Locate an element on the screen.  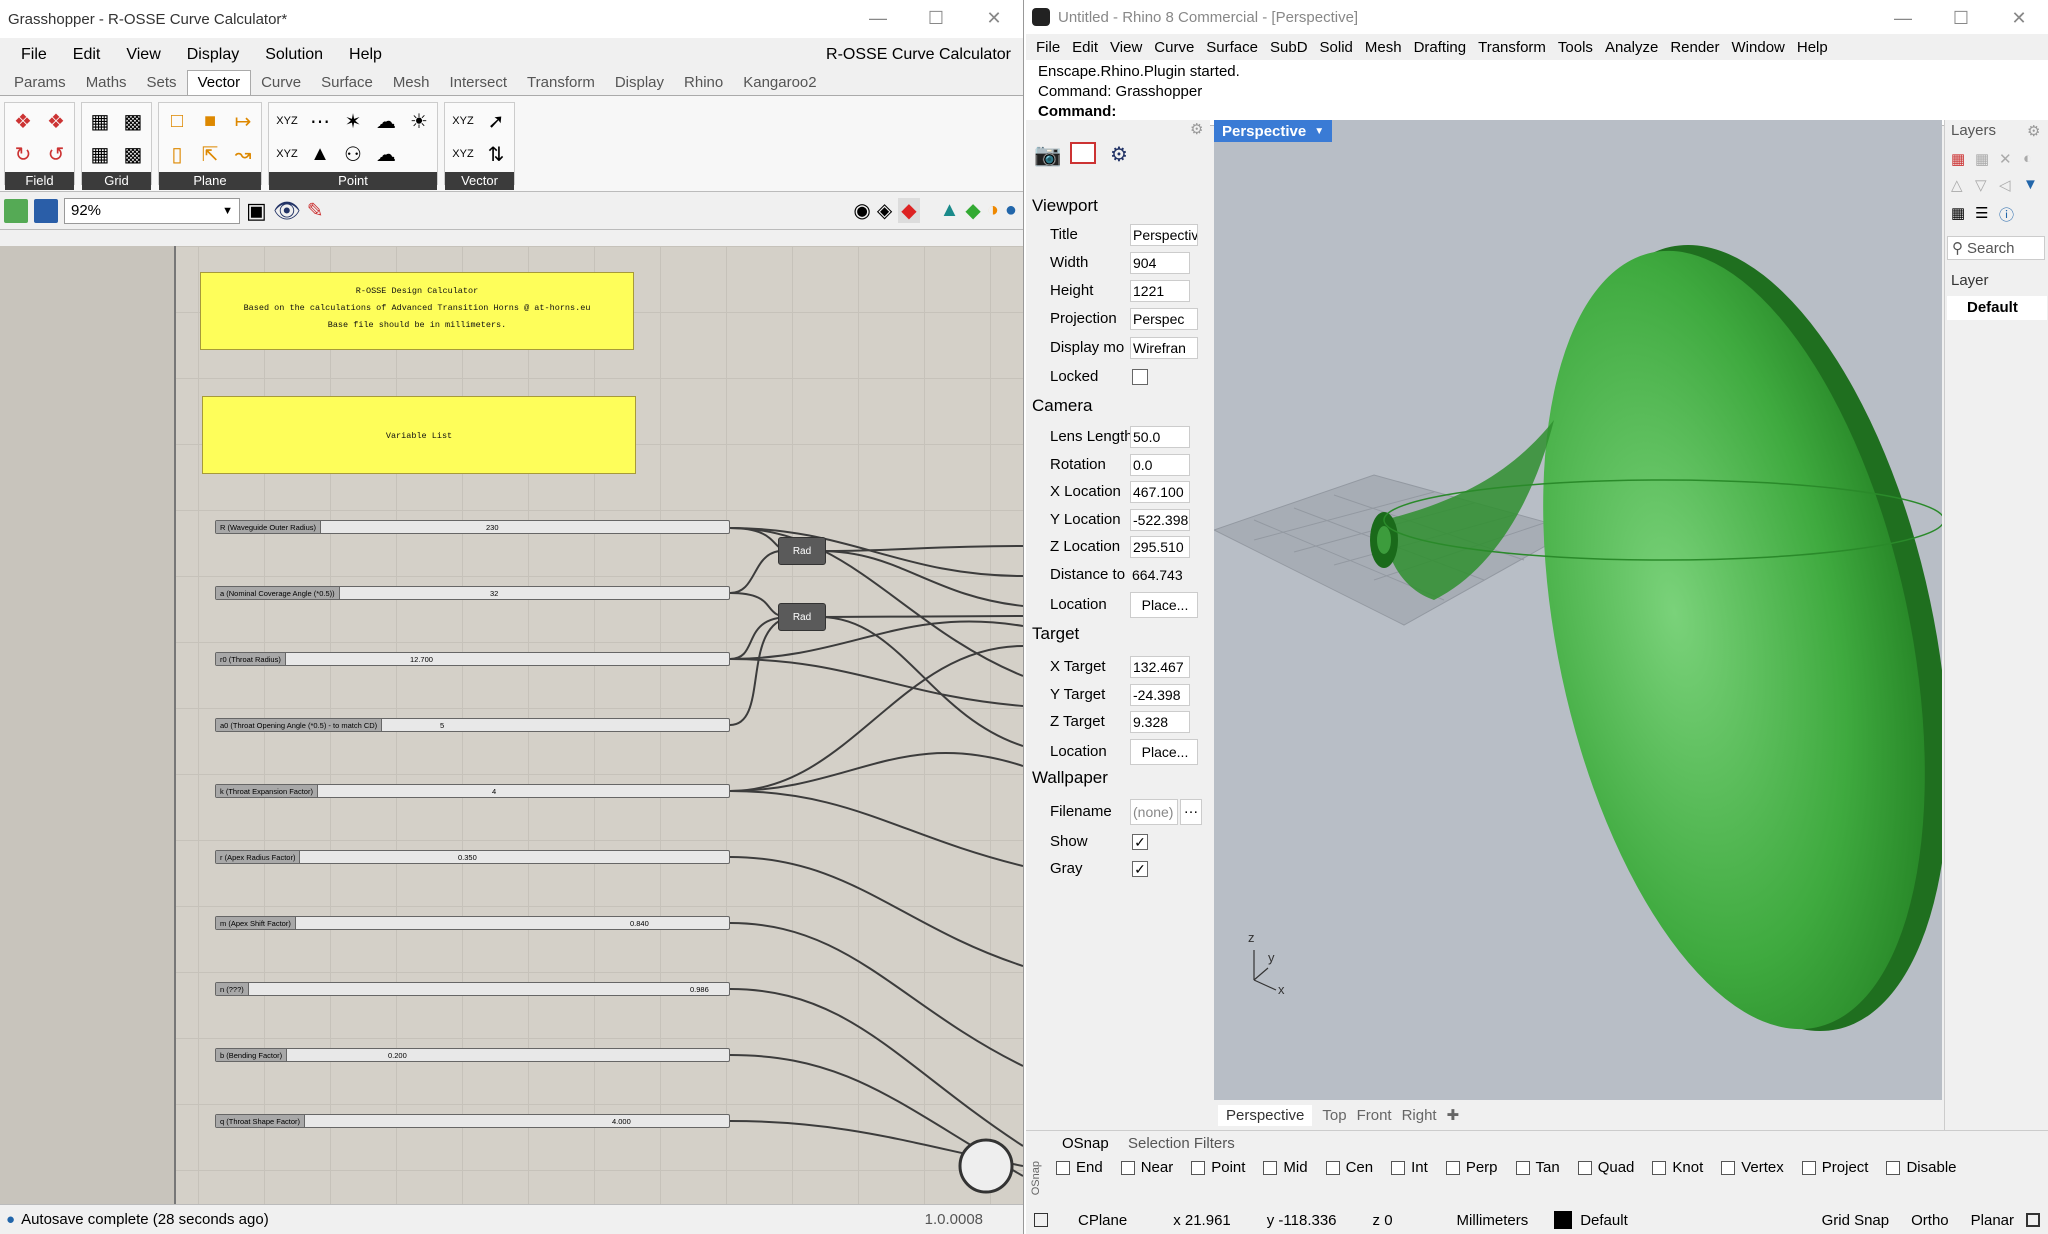
plane-construct-icon: □ is located at coordinates (177, 121).